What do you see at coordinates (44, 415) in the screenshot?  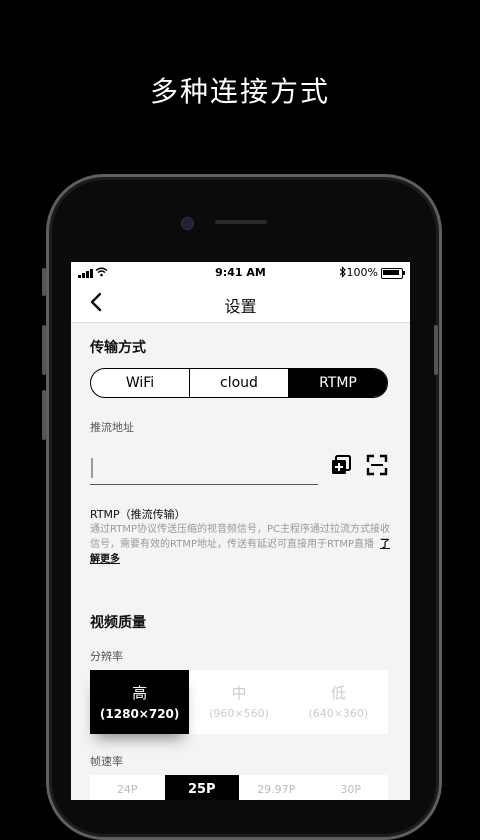 I see `volume-down-button` at bounding box center [44, 415].